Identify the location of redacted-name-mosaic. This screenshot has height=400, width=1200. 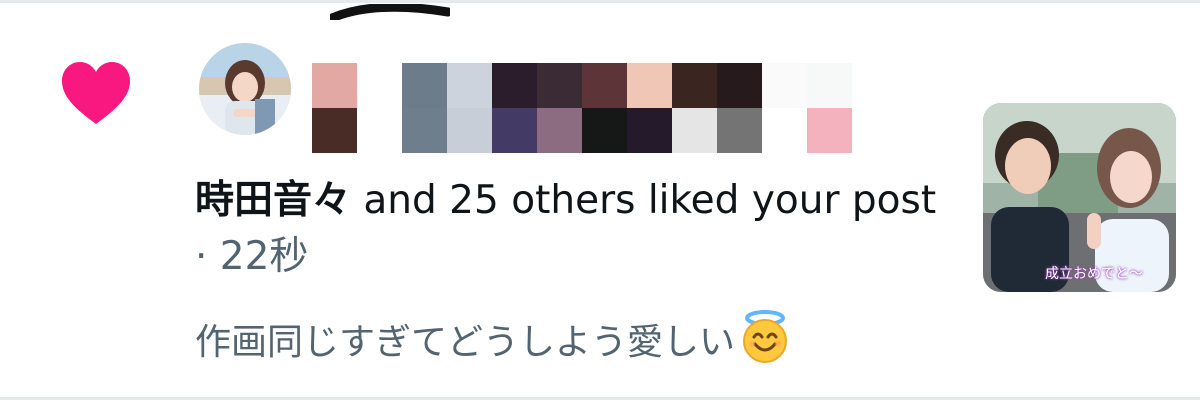
(582, 108).